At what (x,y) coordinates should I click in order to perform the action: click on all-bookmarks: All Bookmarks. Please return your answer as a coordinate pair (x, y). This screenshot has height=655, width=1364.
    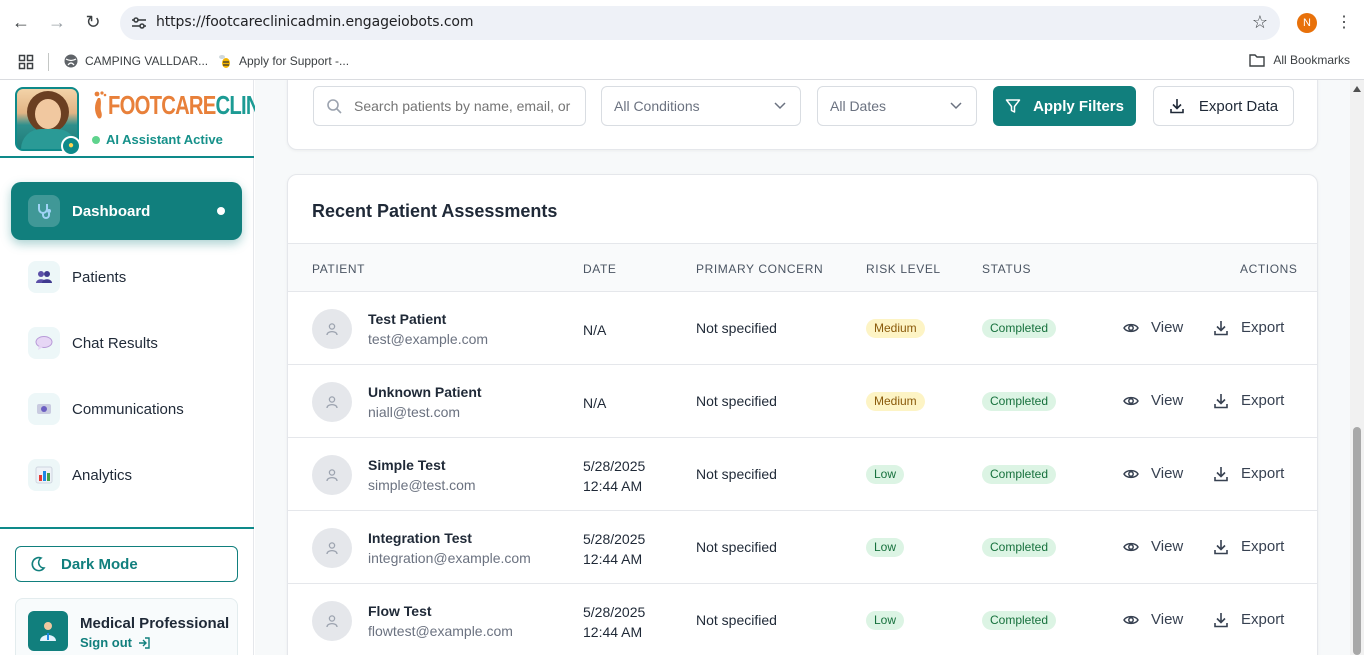
    Looking at the image, I should click on (1299, 60).